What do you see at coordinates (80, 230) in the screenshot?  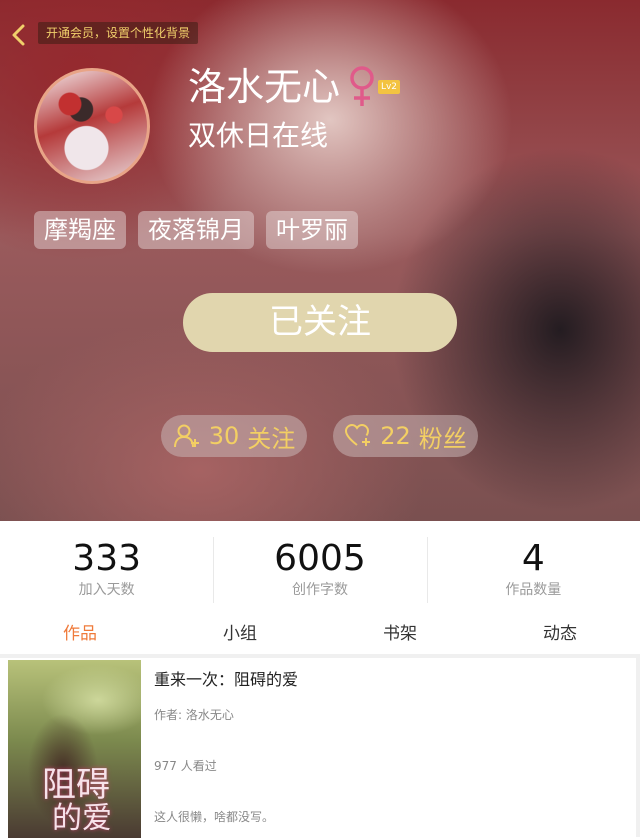 I see `tag-item: 摩羯座` at bounding box center [80, 230].